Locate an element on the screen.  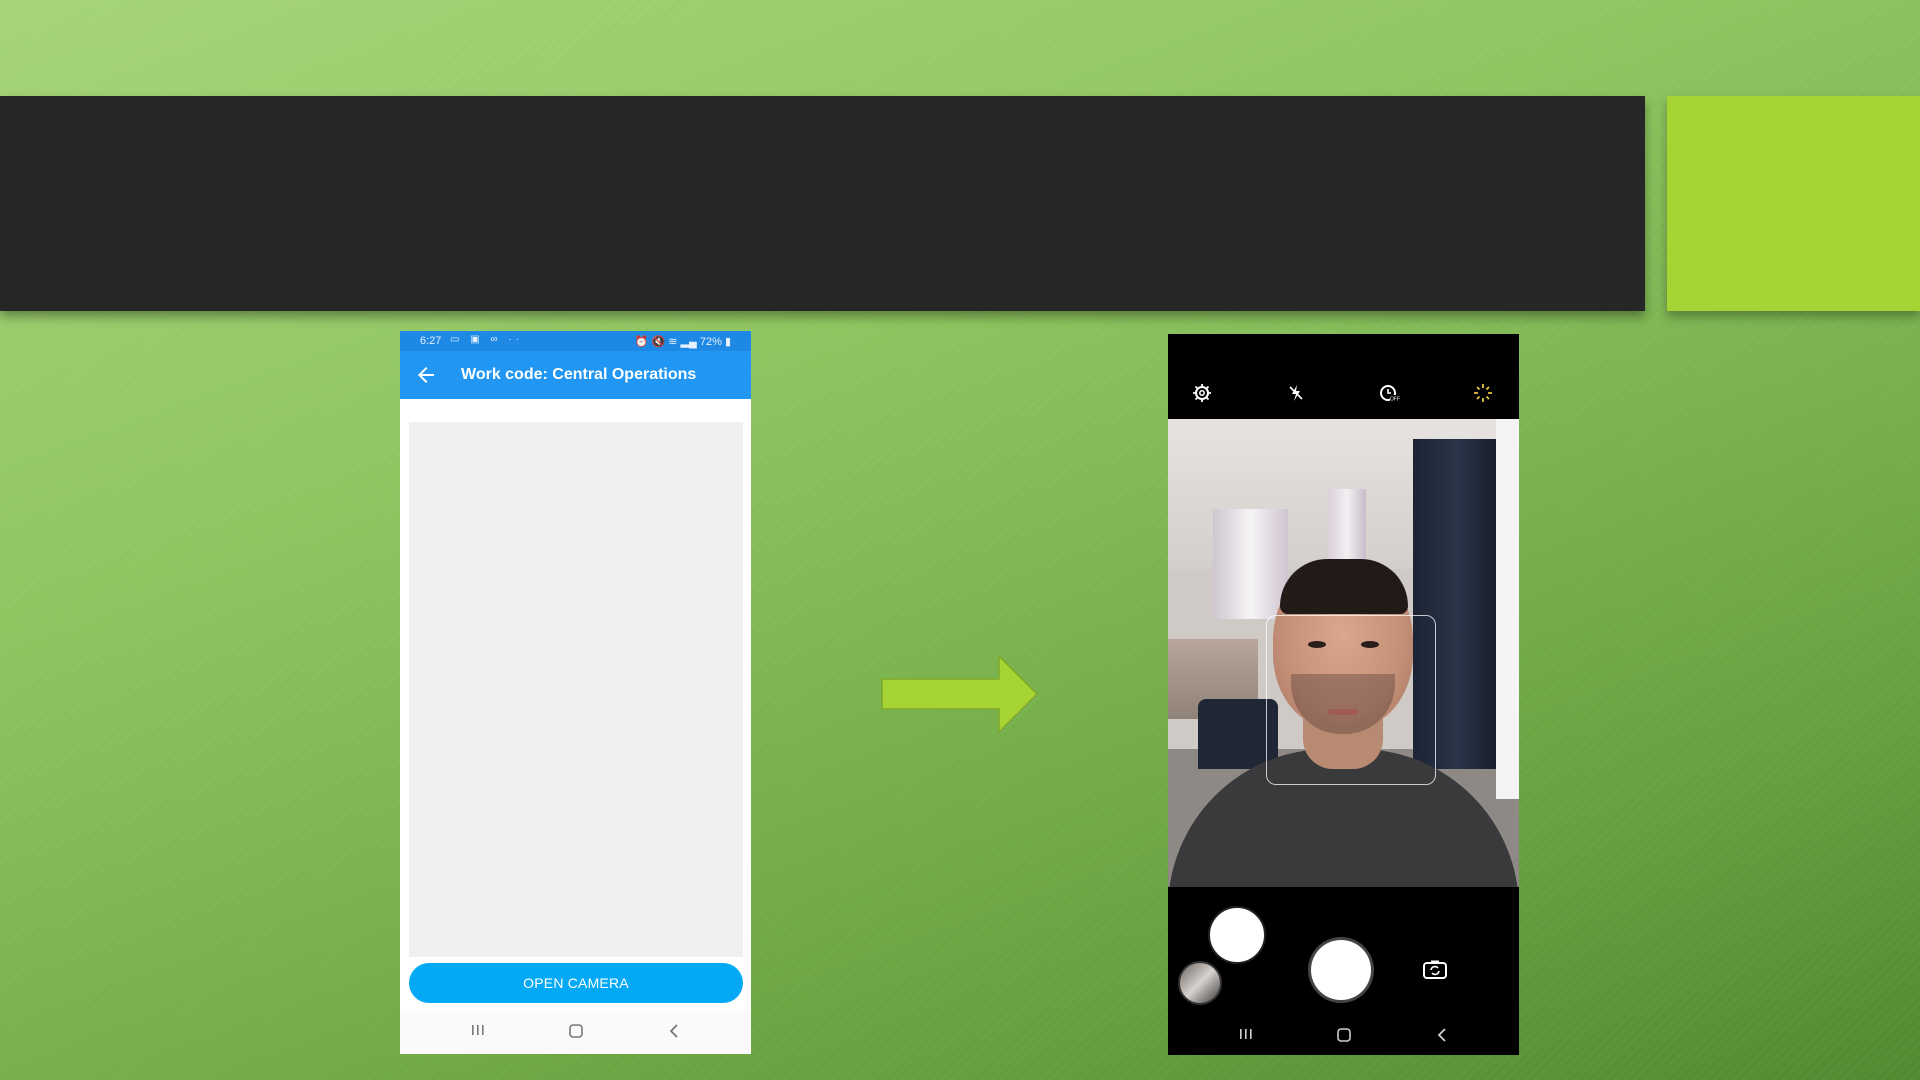
face-detection-box is located at coordinates (1351, 700).